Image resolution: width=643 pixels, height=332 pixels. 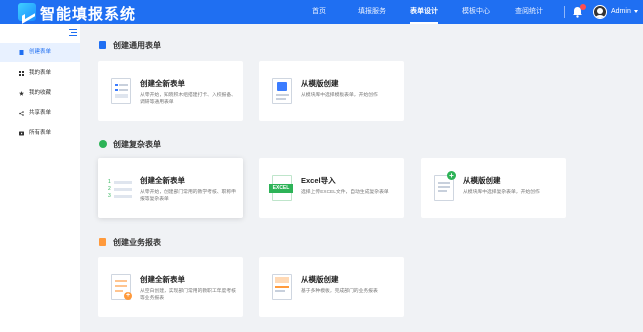 I want to click on section-title-business: 创建业务报表, so click(x=137, y=242).